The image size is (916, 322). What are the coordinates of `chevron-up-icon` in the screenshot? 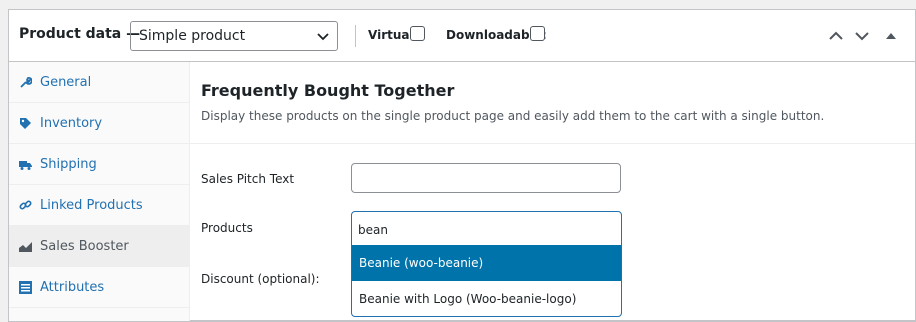 It's located at (836, 36).